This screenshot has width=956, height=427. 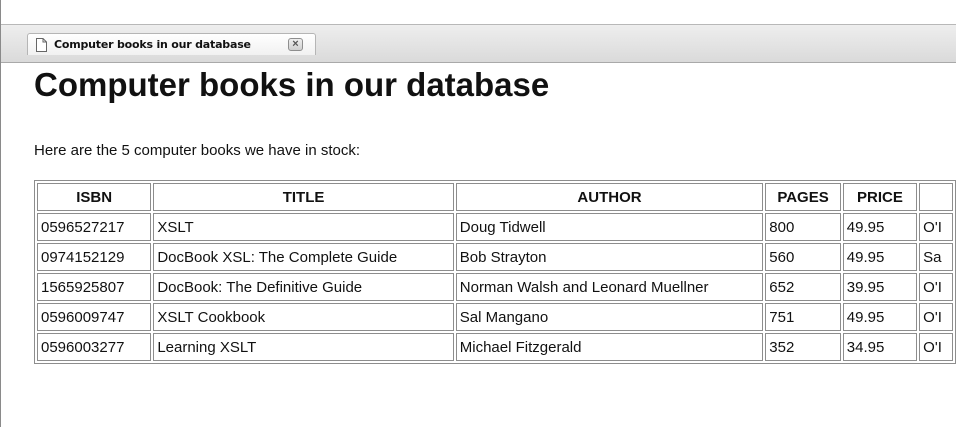 What do you see at coordinates (94, 257) in the screenshot?
I see `isbn-cell: 0974152129` at bounding box center [94, 257].